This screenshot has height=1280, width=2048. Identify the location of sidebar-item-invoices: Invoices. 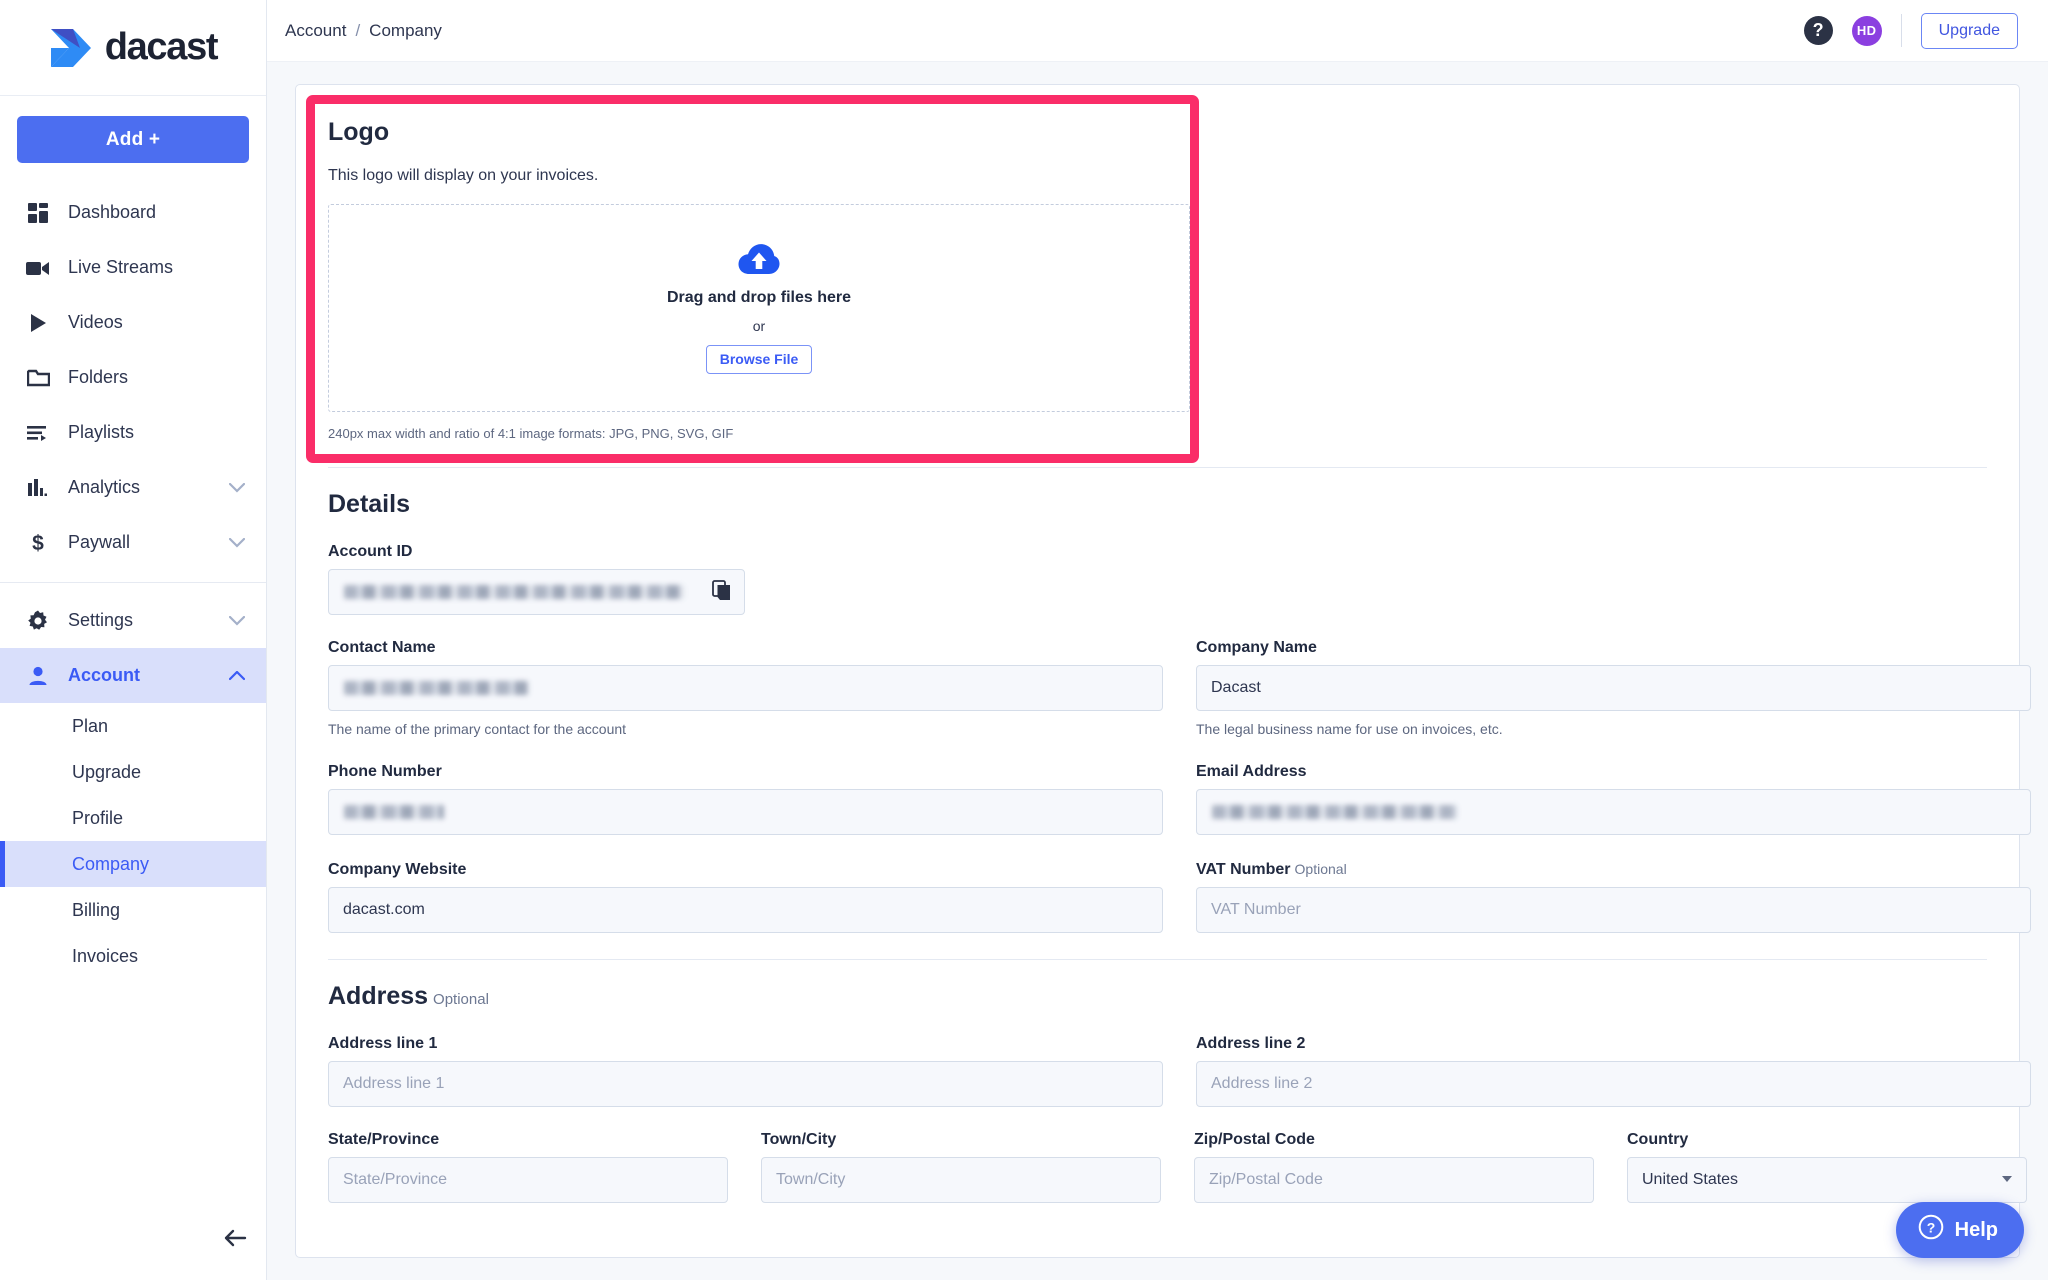
(133, 956).